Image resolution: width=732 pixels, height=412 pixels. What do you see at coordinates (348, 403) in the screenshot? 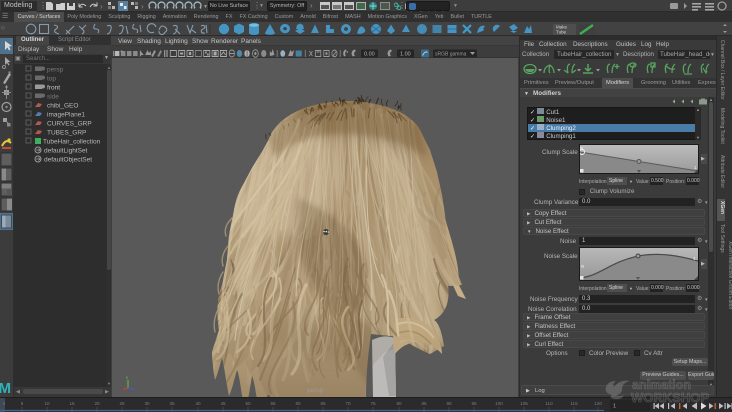
I see `svg-text: 70` at bounding box center [348, 403].